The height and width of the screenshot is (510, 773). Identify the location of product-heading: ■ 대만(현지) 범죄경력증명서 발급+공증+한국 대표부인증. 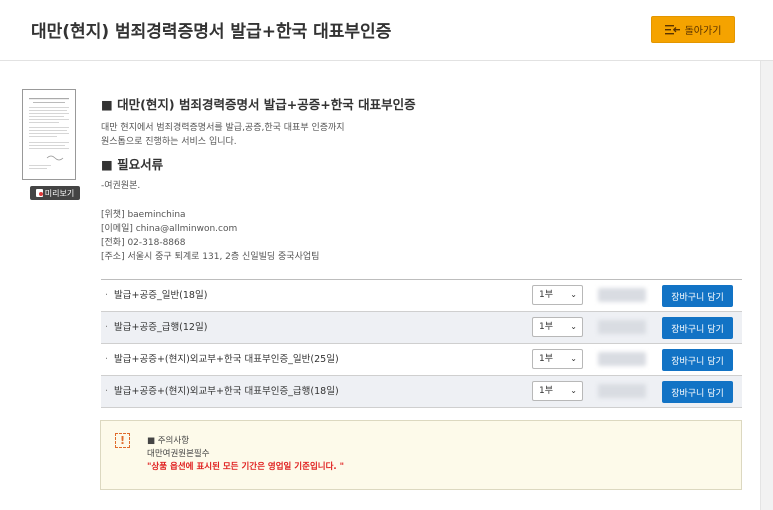
(258, 104).